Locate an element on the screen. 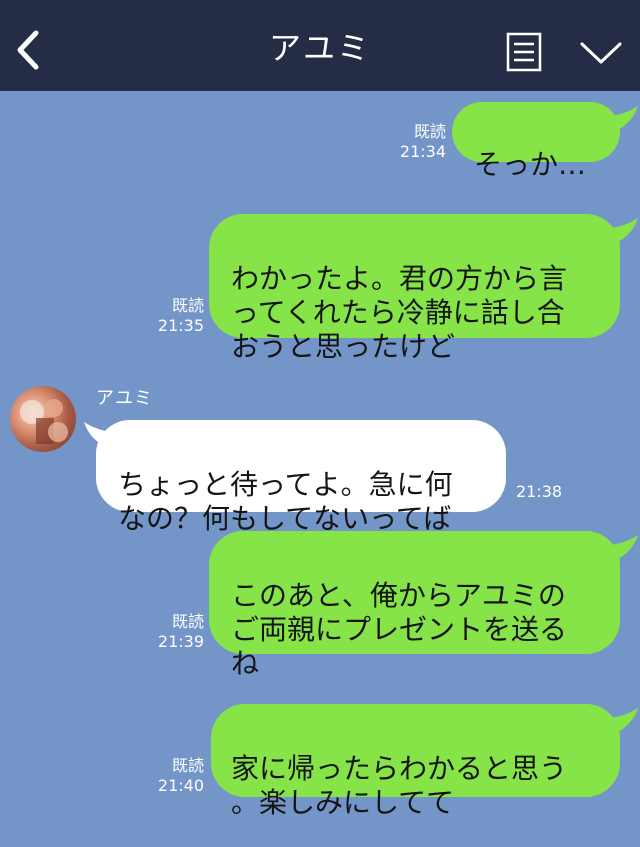  message-bubble-incoming: ちょっと待ってよ。急に何 なの？何もしてないってば is located at coordinates (301, 477).